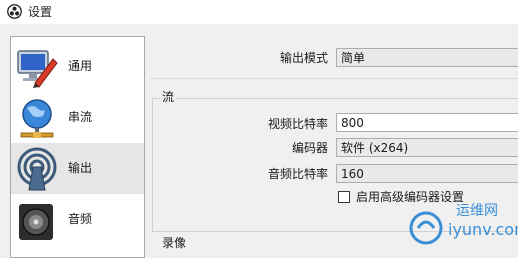  What do you see at coordinates (37, 169) in the screenshot?
I see `broadcast-antenna-icon` at bounding box center [37, 169].